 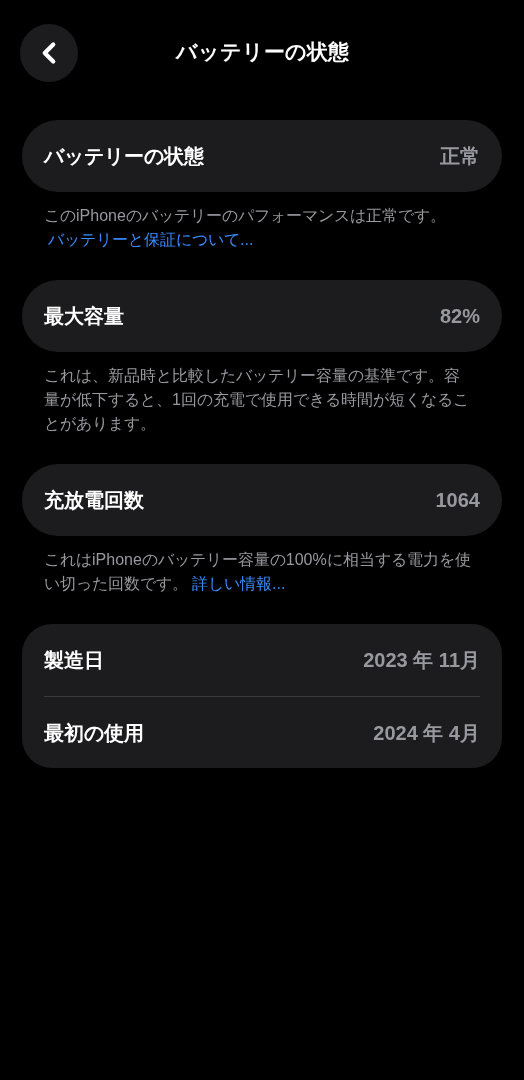 I want to click on footer-text: これは、新品時と比較したバッテリー容量の基準です。容量が低下すると、1回の充電で使用できる時間が短くなることがあります。, so click(x=256, y=400).